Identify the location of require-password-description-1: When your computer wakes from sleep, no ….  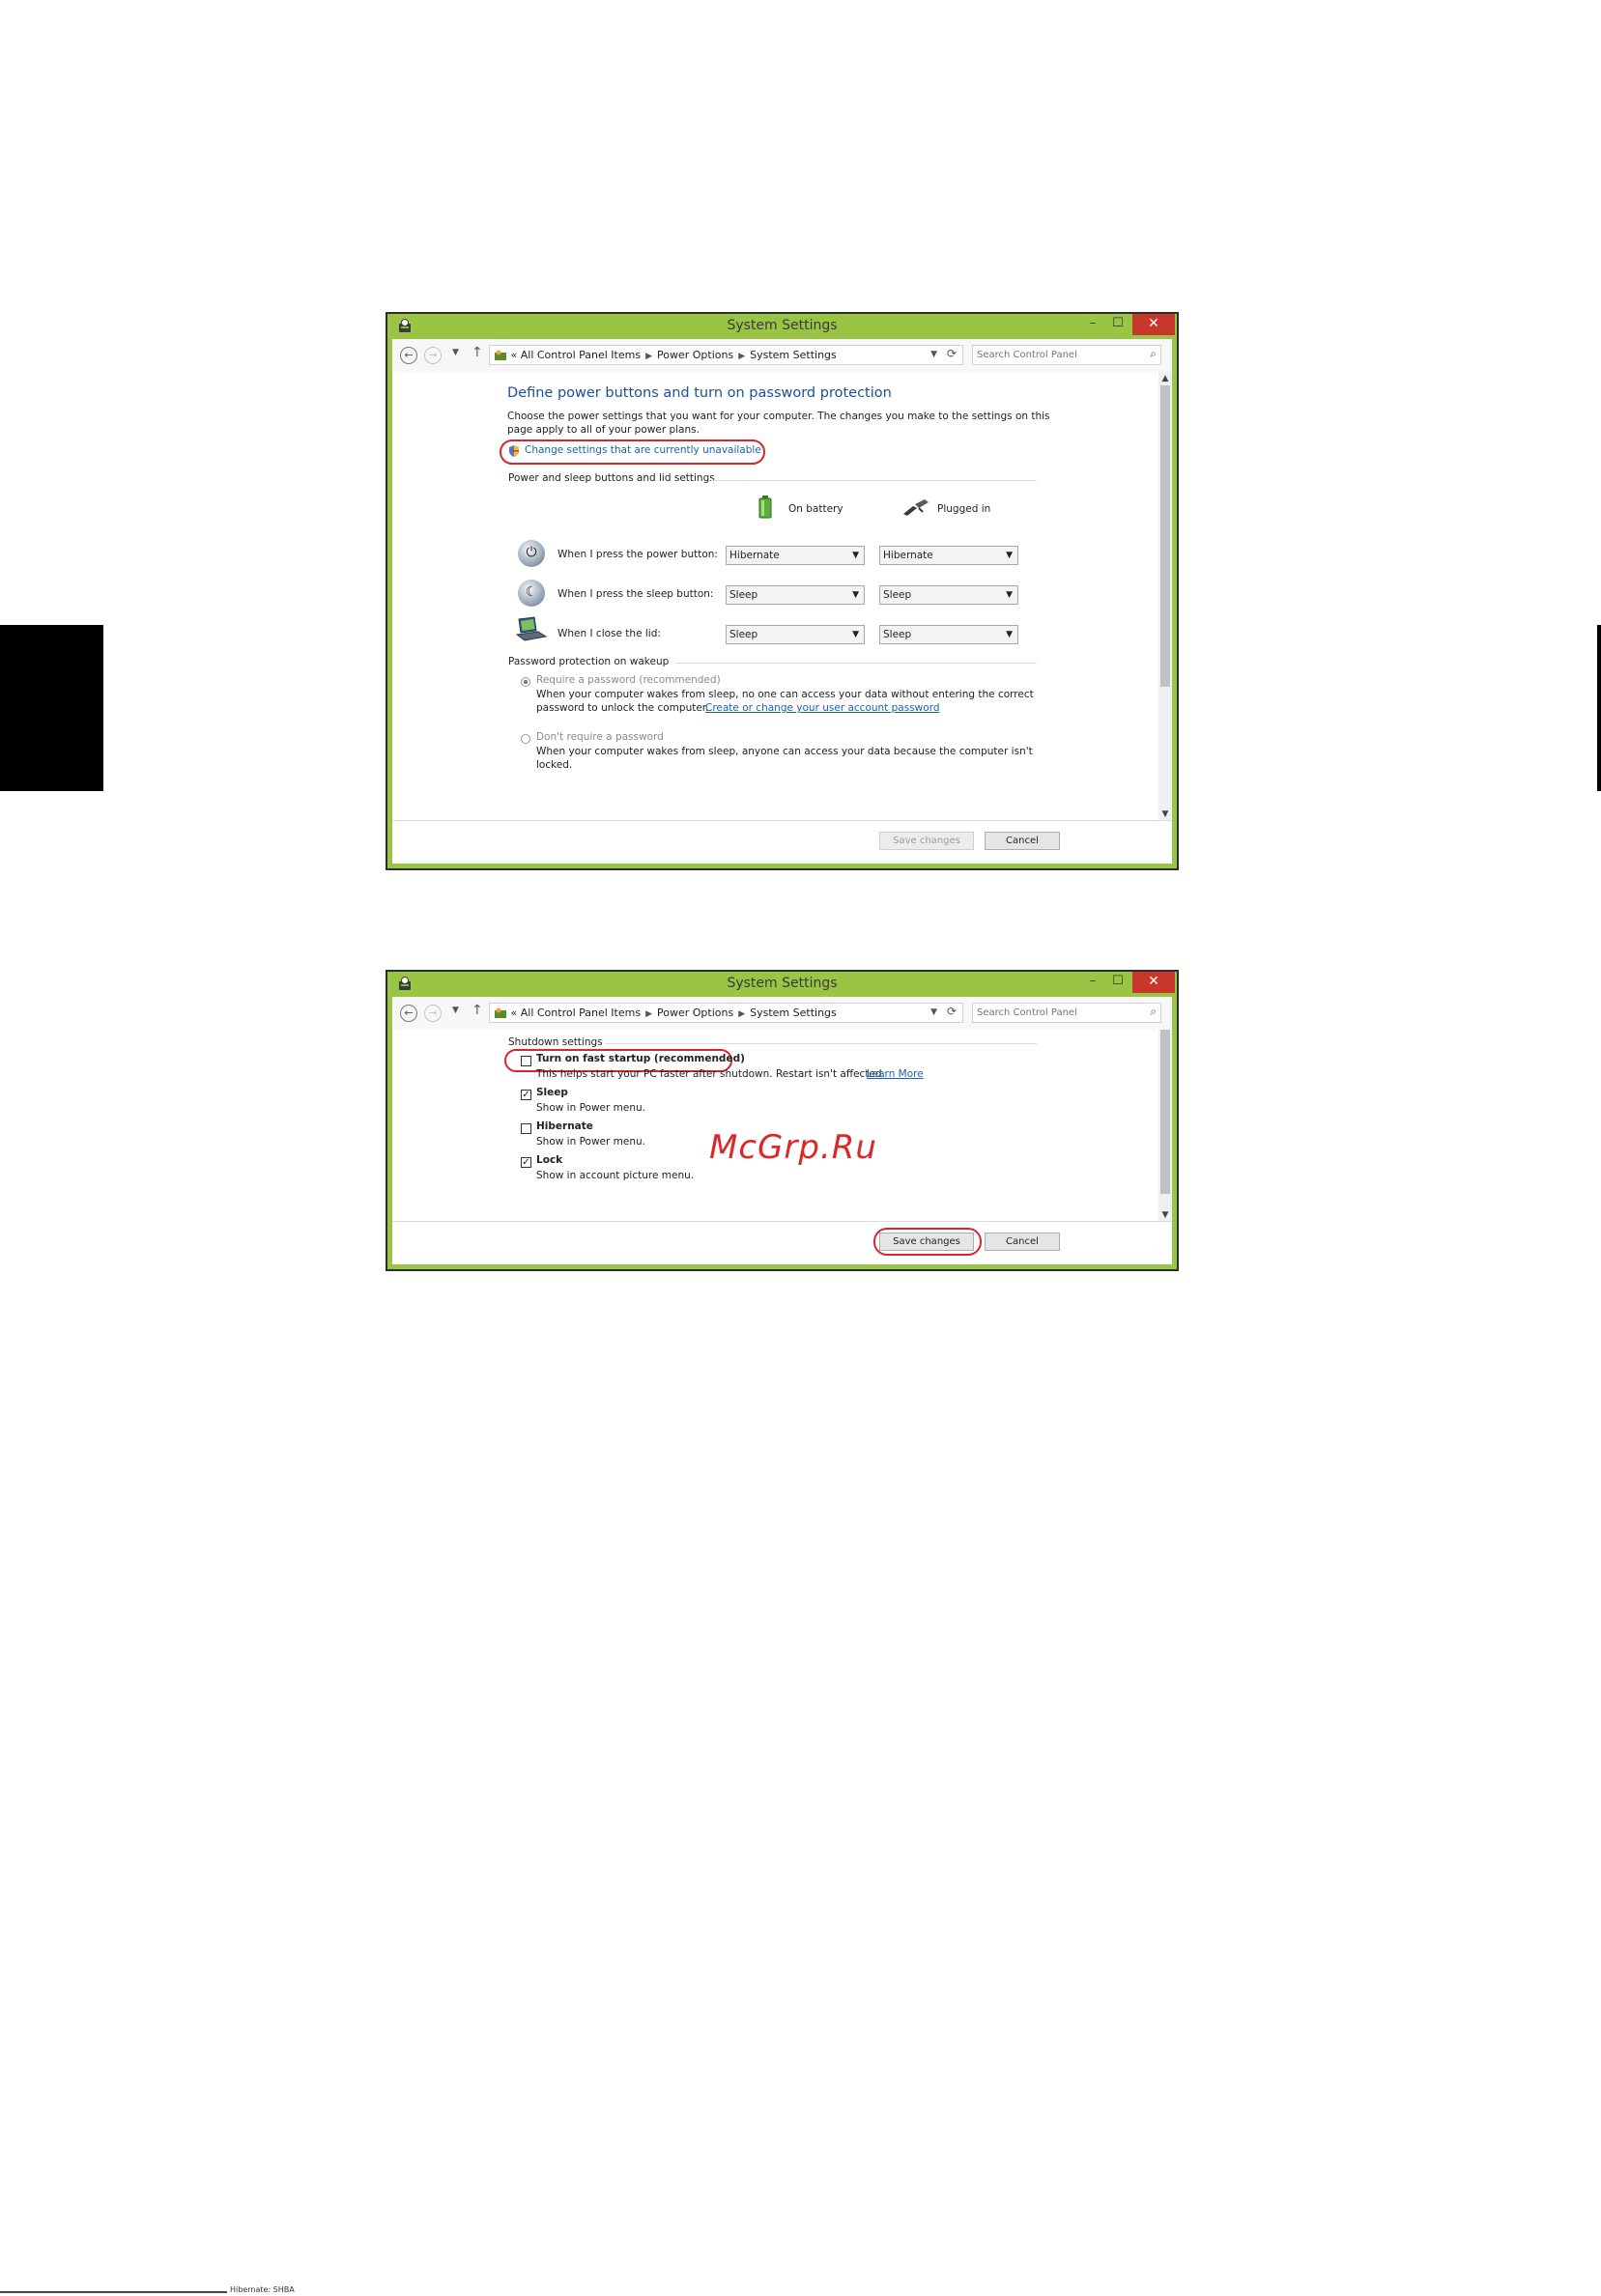
(785, 694).